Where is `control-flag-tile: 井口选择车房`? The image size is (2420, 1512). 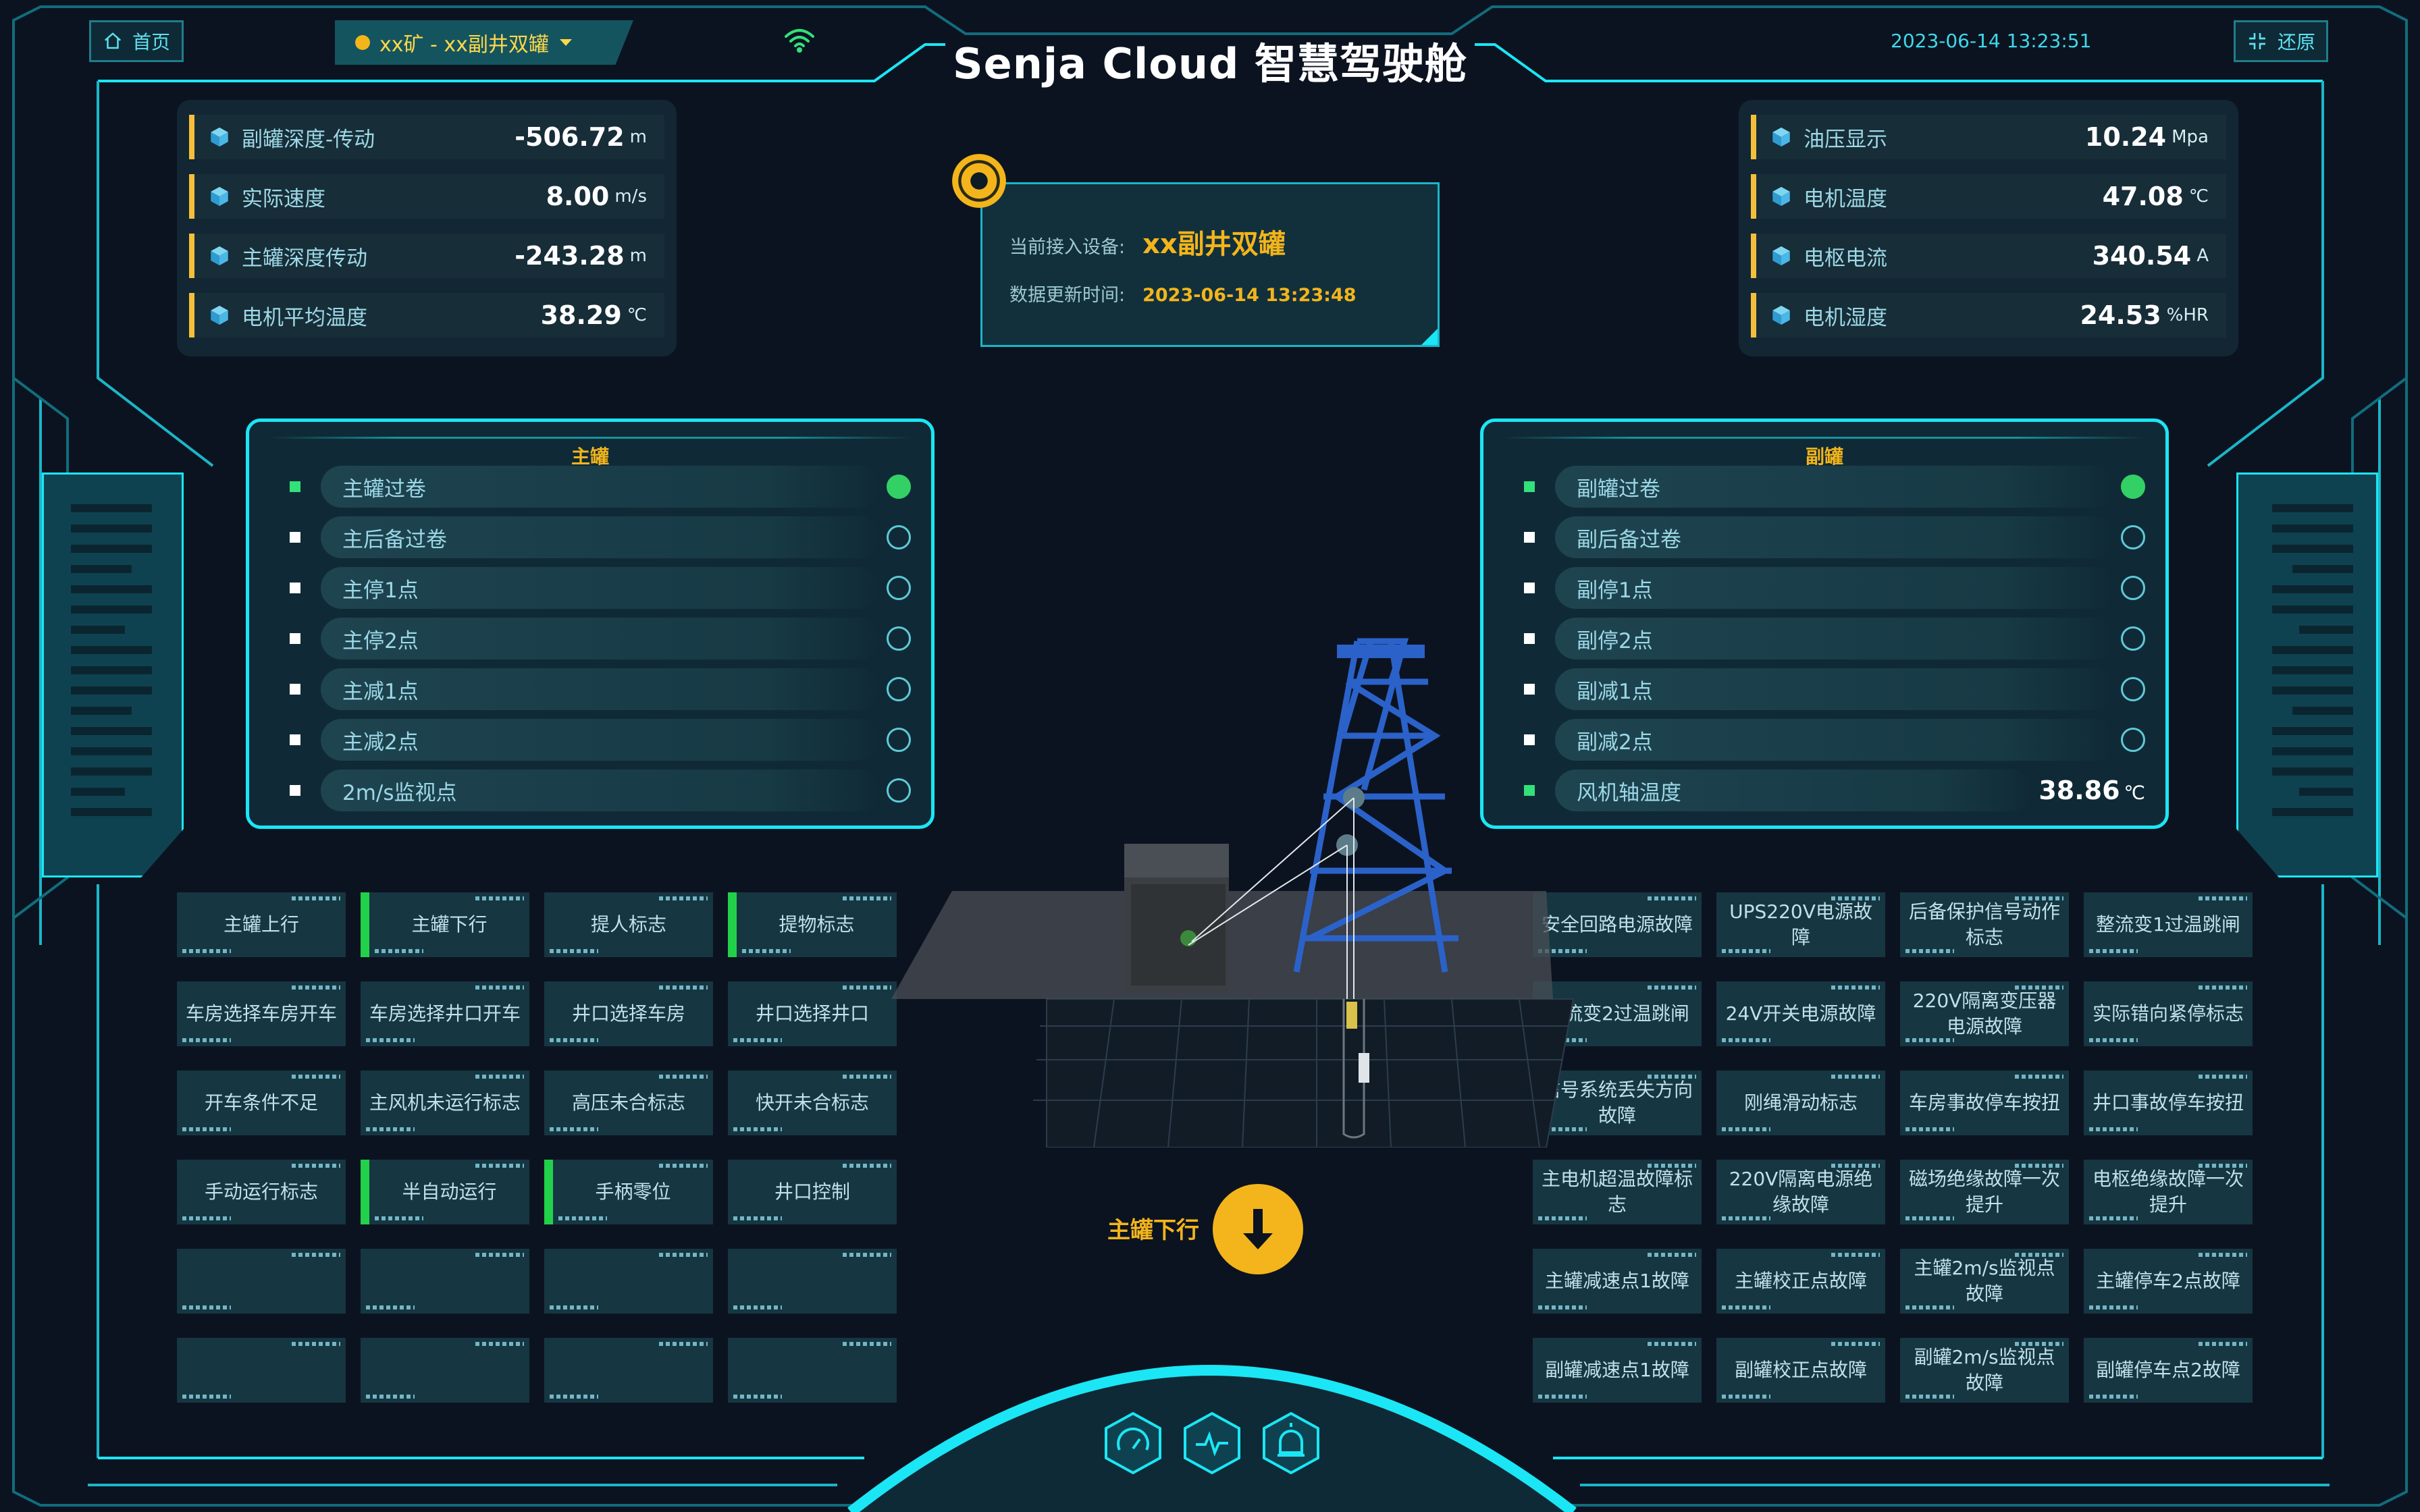 control-flag-tile: 井口选择车房 is located at coordinates (628, 1013).